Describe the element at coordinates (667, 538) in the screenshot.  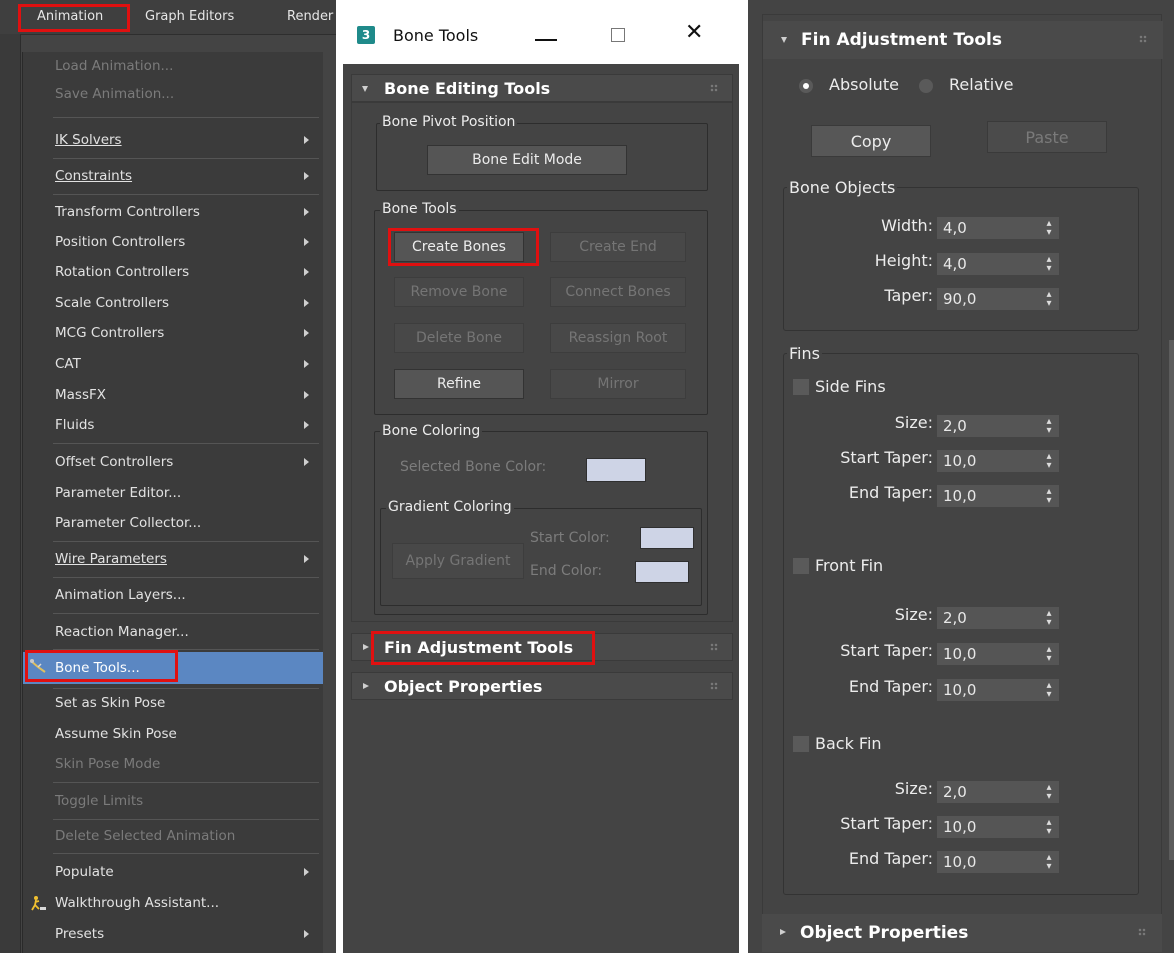
I see `start-color-swatch` at that location.